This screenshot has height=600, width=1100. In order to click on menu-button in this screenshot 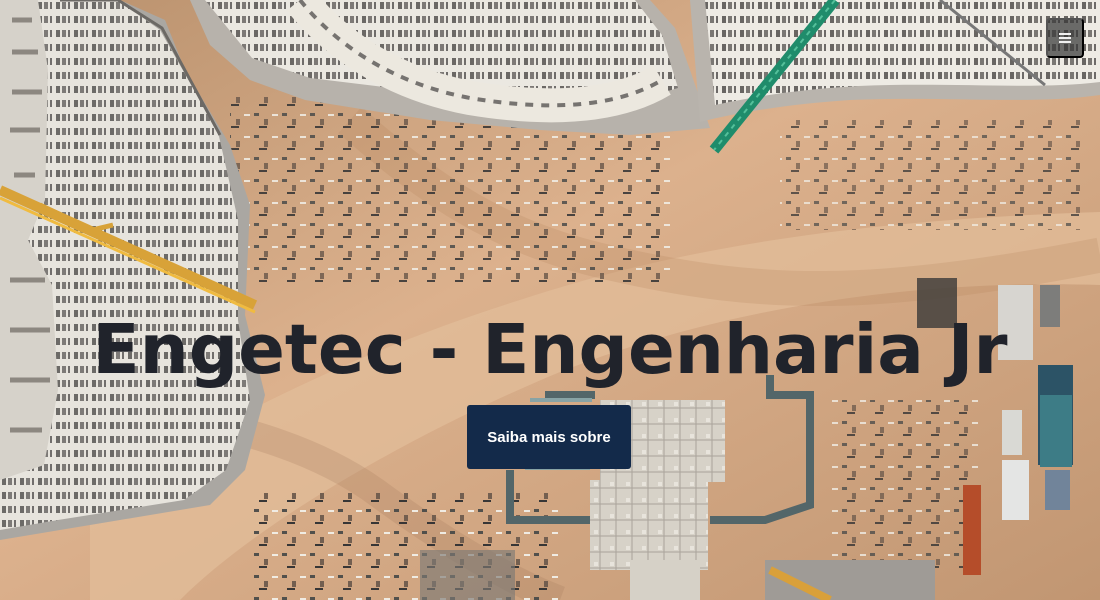, I will do `click(1065, 38)`.